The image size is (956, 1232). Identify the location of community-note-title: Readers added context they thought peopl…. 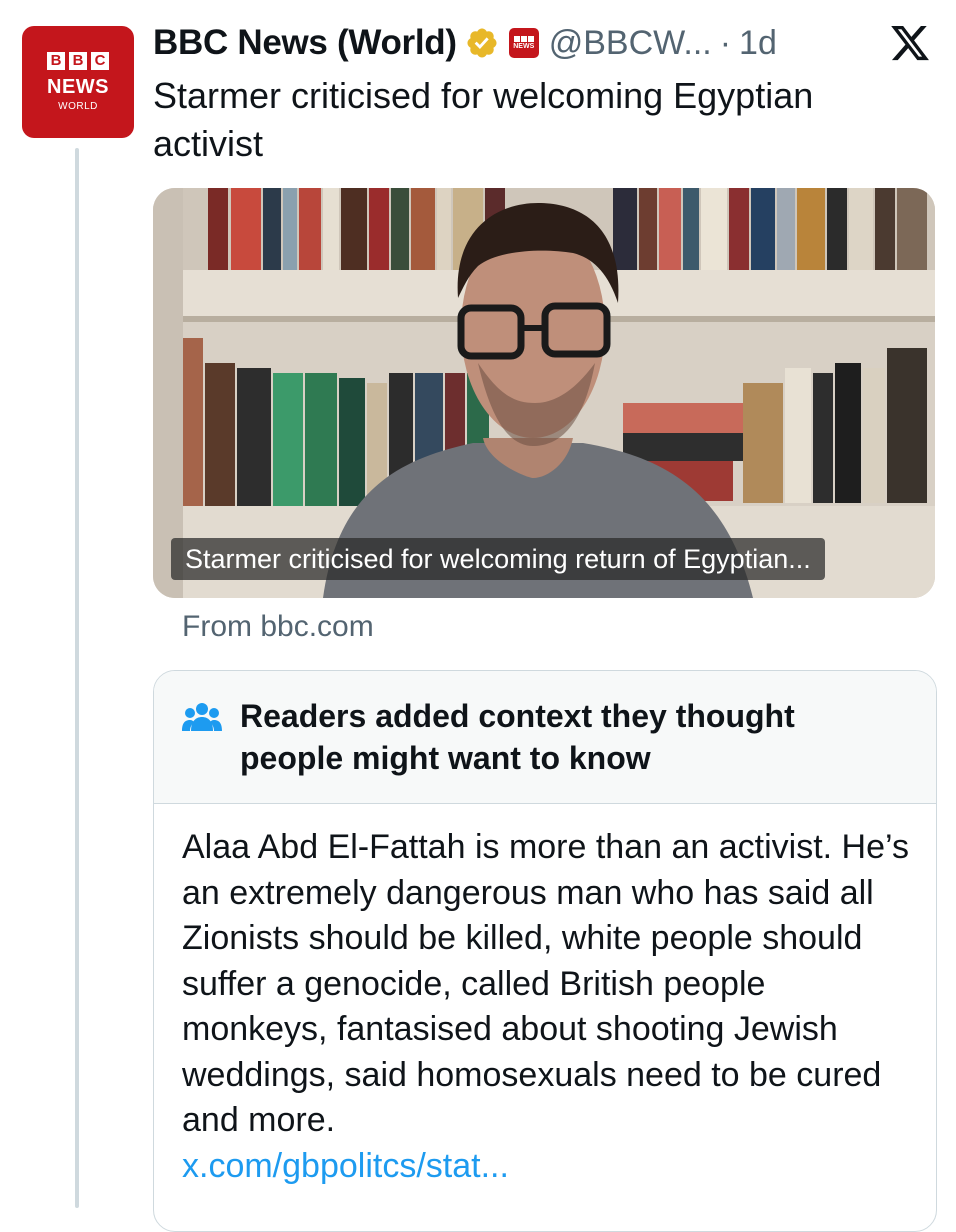
(517, 737).